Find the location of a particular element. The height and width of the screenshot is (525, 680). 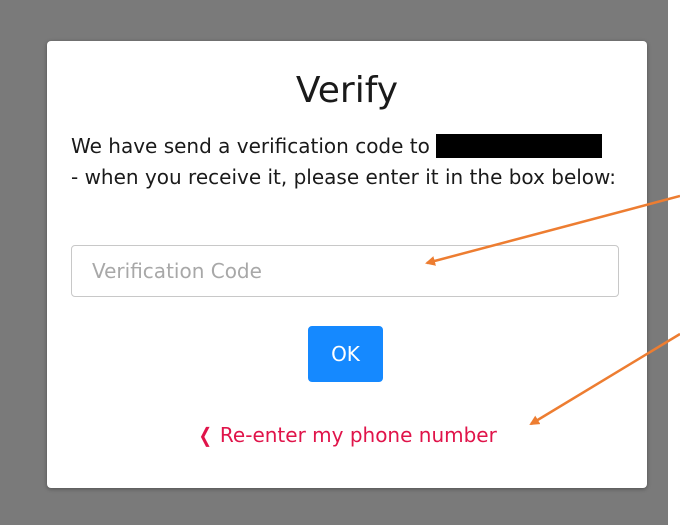

ok-button: OK is located at coordinates (345, 354).